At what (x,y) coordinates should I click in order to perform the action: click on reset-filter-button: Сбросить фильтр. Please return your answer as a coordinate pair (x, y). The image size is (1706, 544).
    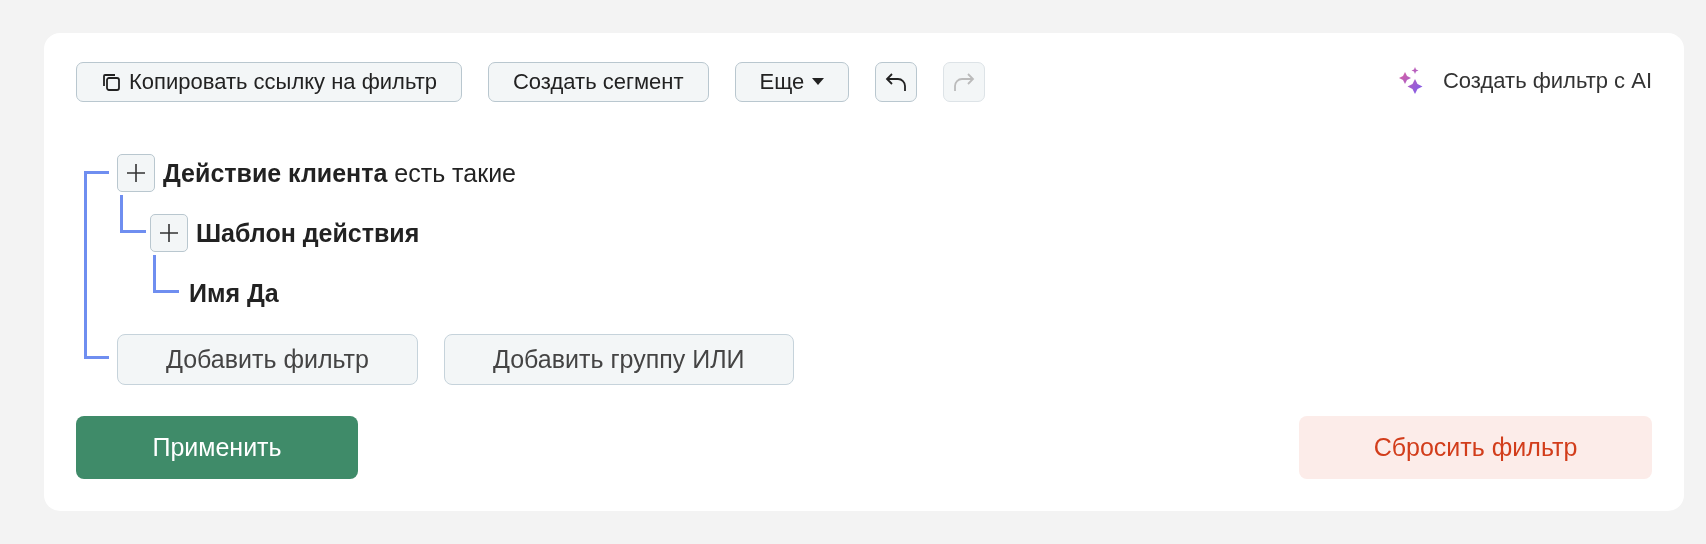
    Looking at the image, I should click on (1475, 447).